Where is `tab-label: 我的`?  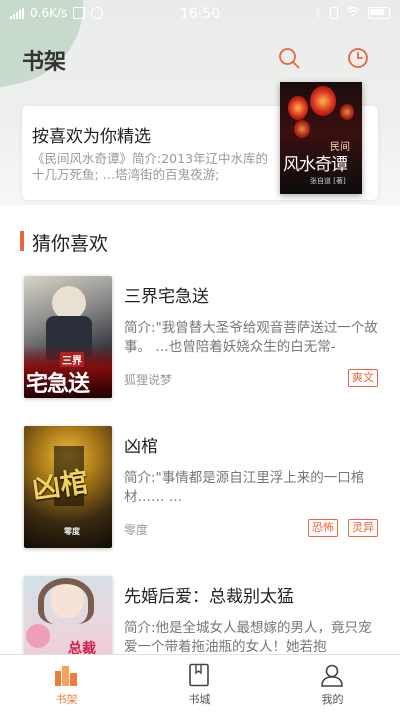
tab-label: 我的 is located at coordinates (332, 699).